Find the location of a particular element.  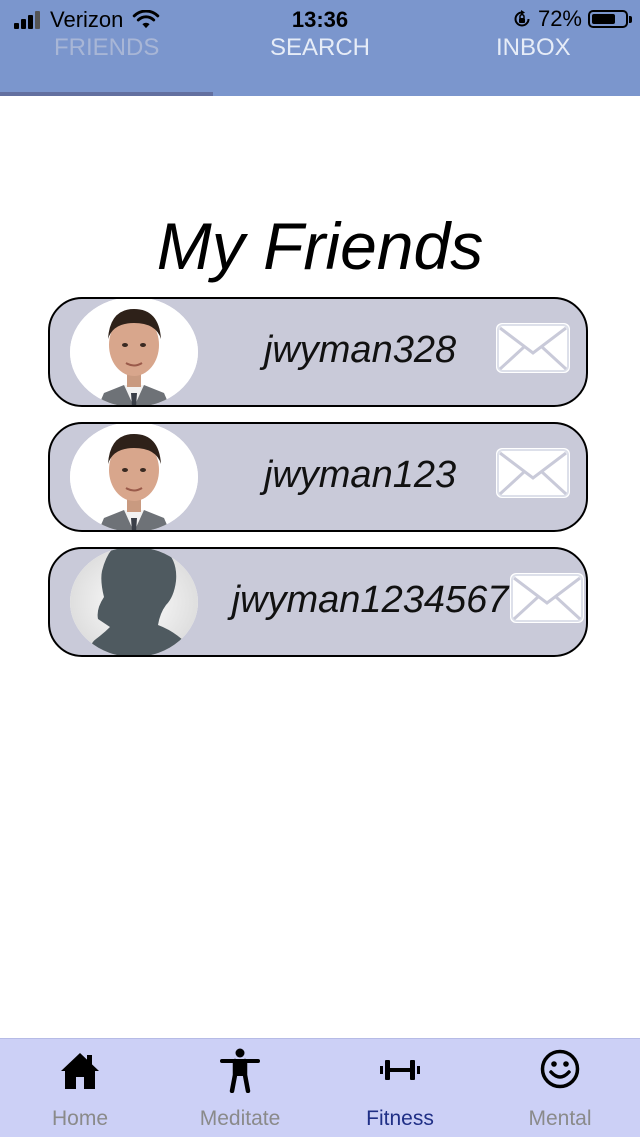

nav-item-fitness: Fitness is located at coordinates (400, 1088).